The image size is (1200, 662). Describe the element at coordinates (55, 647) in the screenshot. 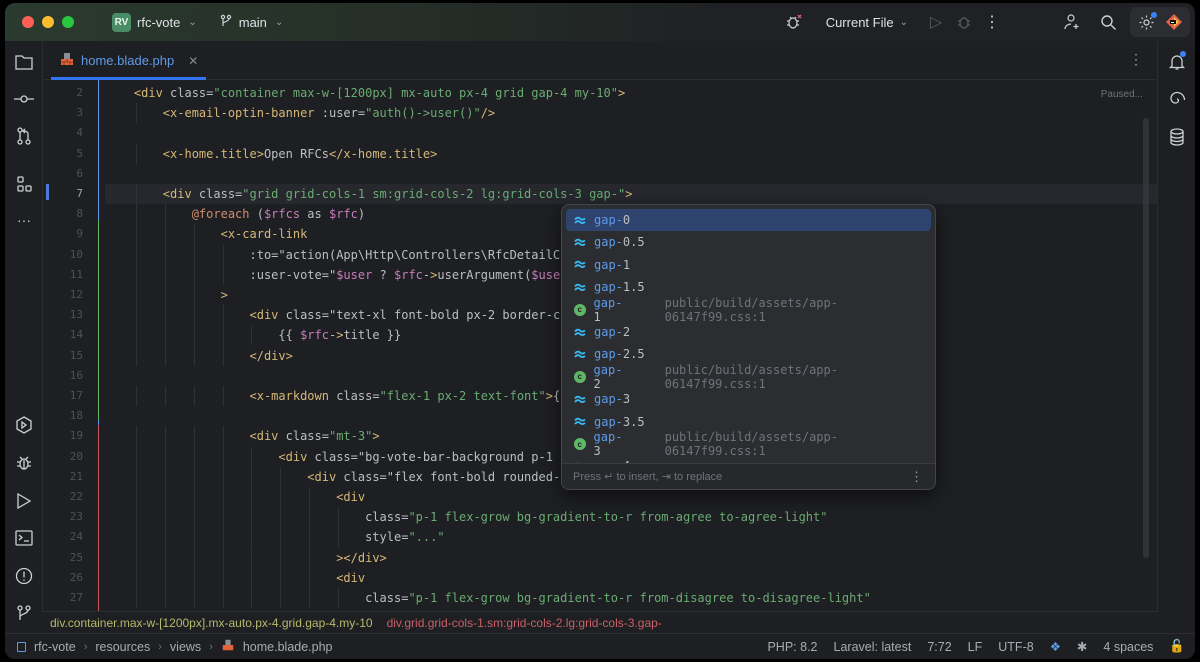

I see `path-project: rfc-vote` at that location.